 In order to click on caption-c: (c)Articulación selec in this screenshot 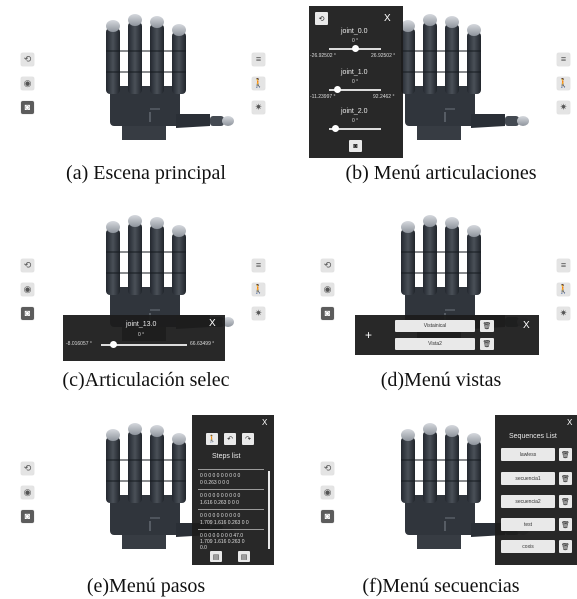, I will do `click(146, 380)`.